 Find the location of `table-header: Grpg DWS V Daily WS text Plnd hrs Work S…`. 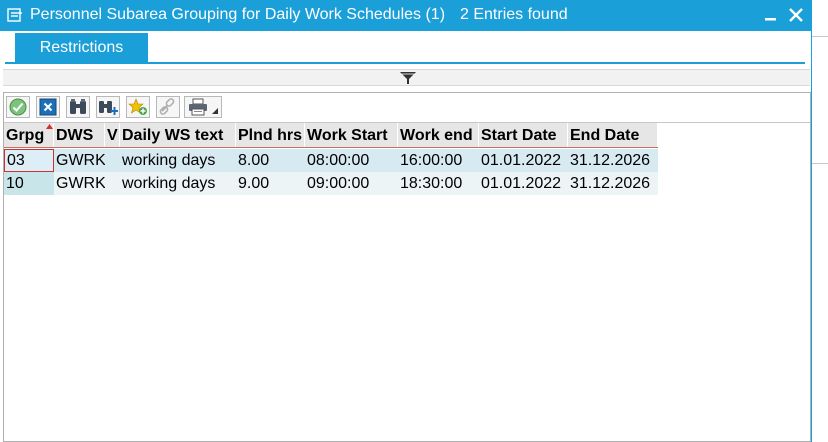

table-header: Grpg DWS V Daily WS text Plnd hrs Work S… is located at coordinates (331, 135).